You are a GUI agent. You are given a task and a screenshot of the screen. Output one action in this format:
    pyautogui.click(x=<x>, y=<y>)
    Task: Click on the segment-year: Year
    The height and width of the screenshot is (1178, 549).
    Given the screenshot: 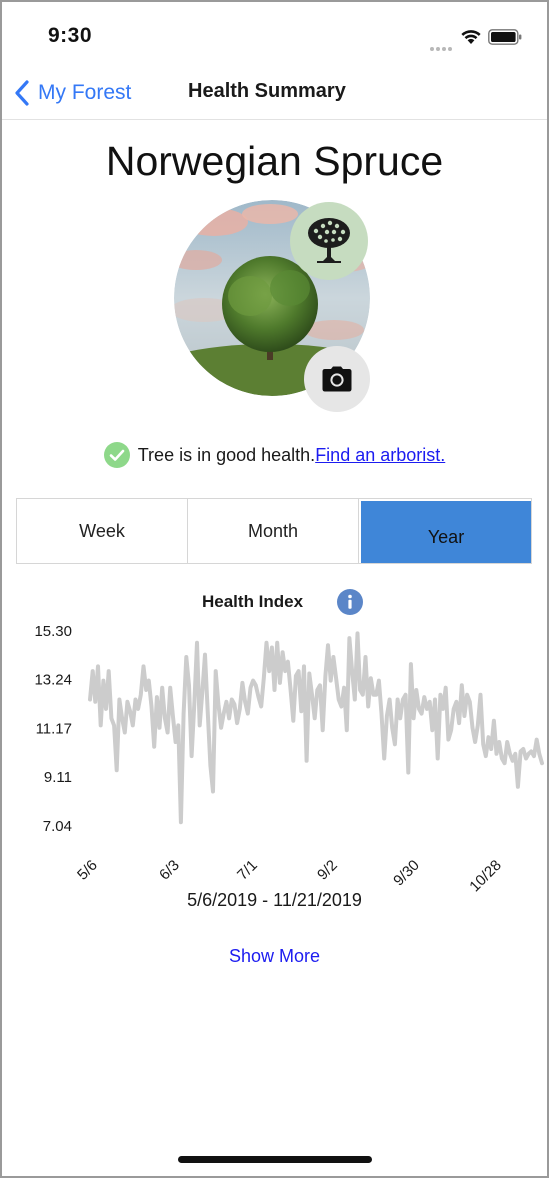 What is the action you would take?
    pyautogui.click(x=446, y=532)
    